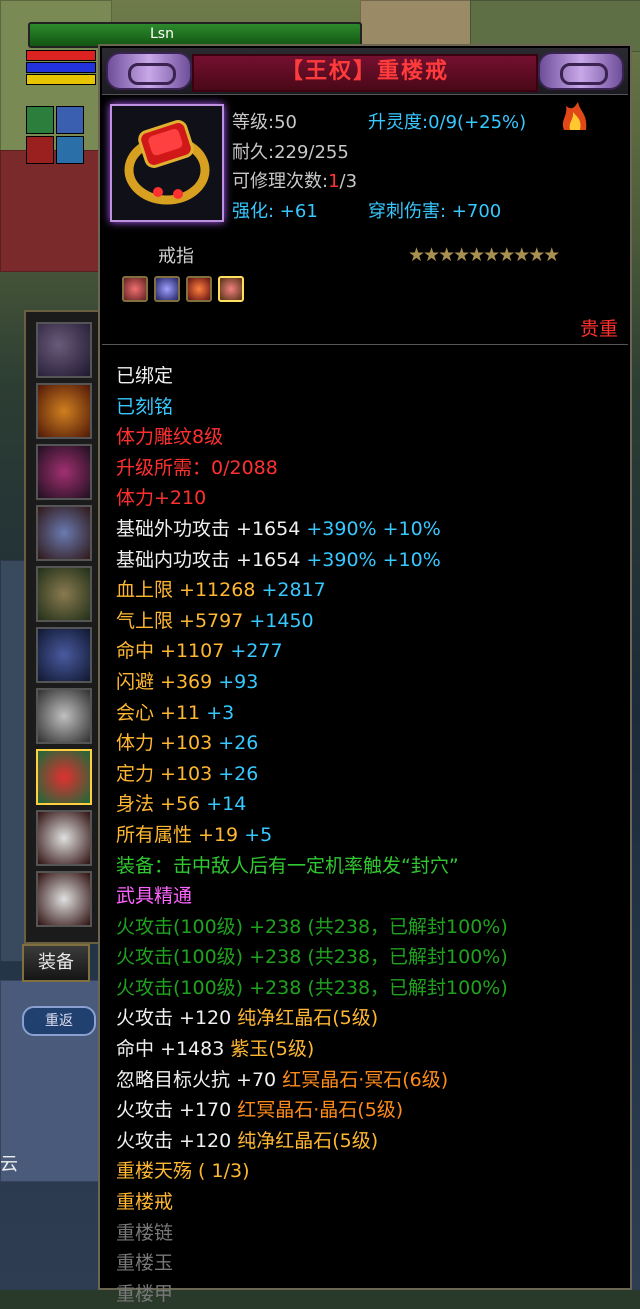  What do you see at coordinates (312, 743) in the screenshot?
I see `attribute-line: 体力 +103 +26` at bounding box center [312, 743].